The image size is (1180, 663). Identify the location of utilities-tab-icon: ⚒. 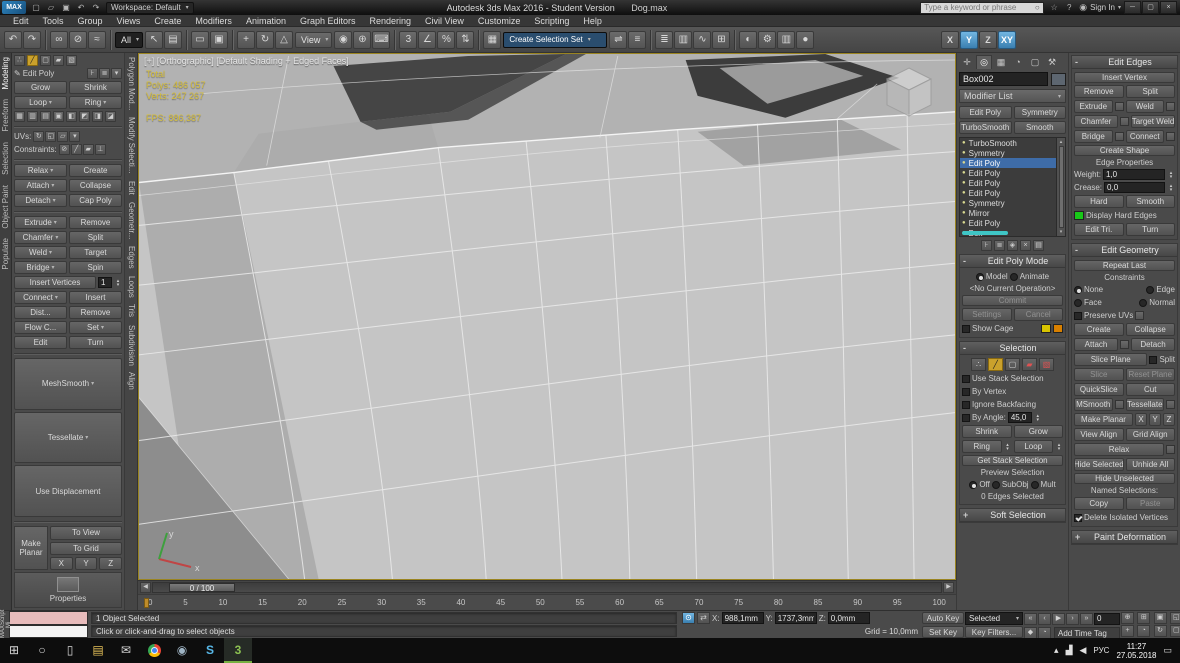
(1052, 62).